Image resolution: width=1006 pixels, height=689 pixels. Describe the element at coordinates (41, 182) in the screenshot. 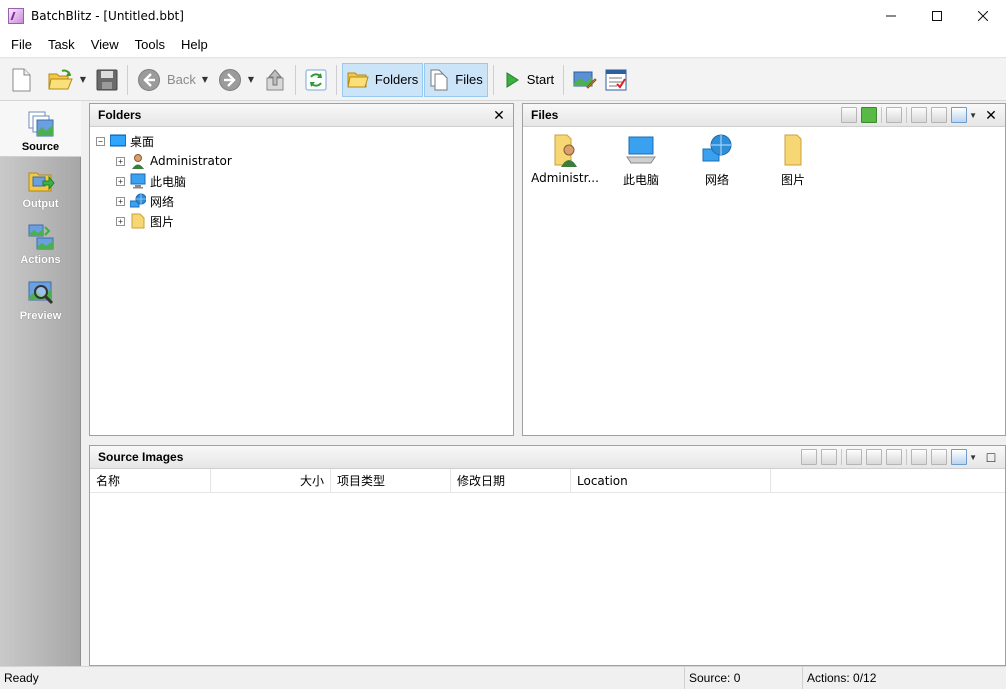

I see `output-icon` at that location.